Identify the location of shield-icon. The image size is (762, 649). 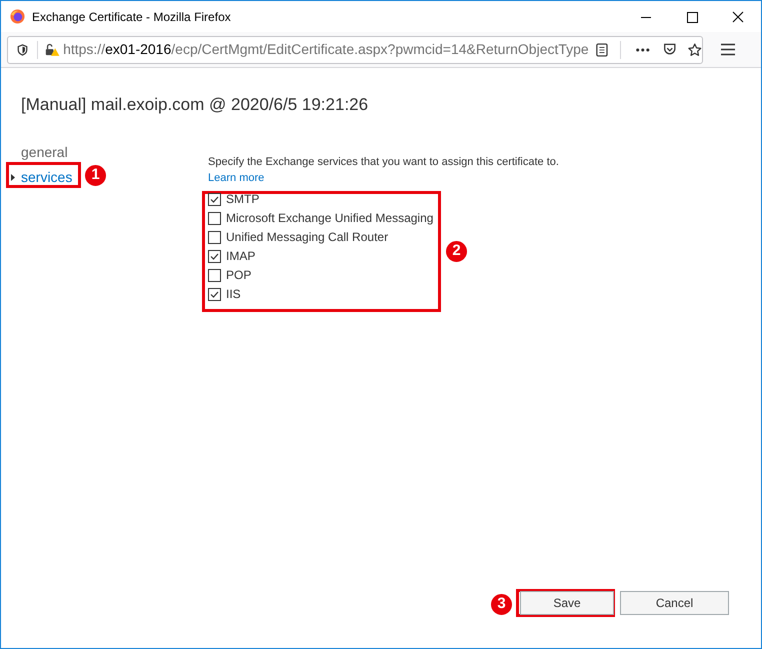
(22, 49).